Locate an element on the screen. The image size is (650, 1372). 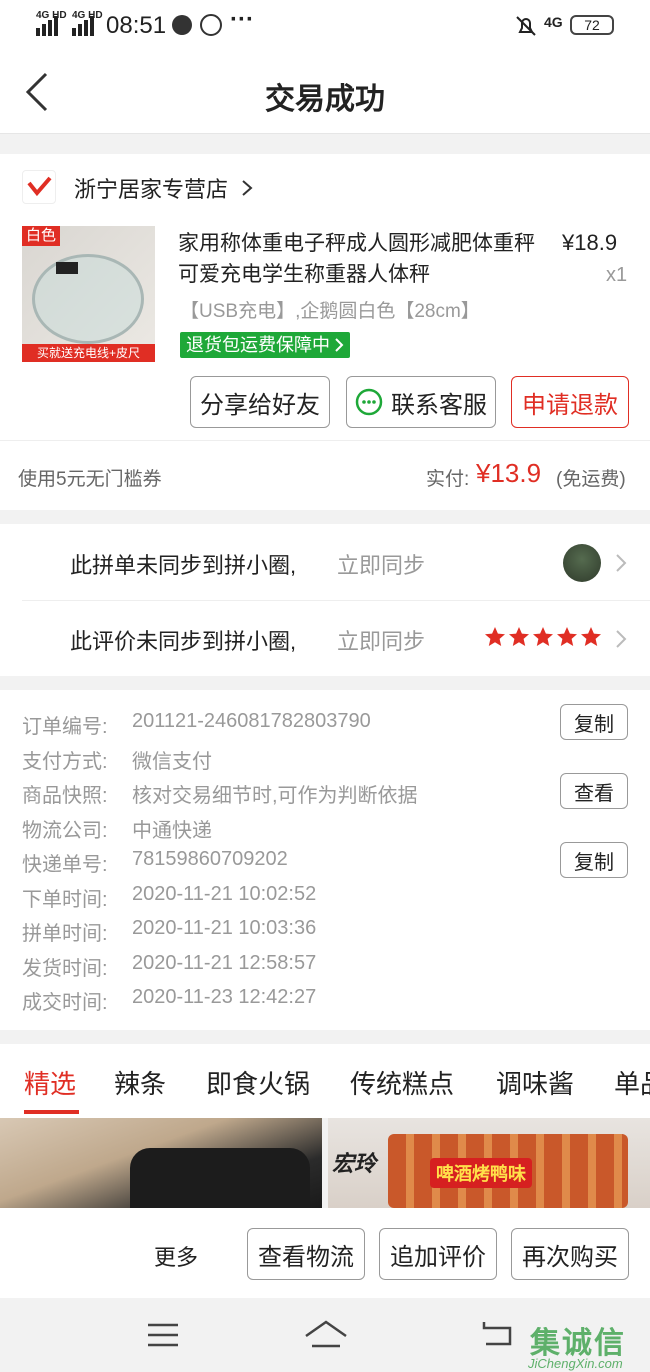
scale-graphic is located at coordinates (88, 299).